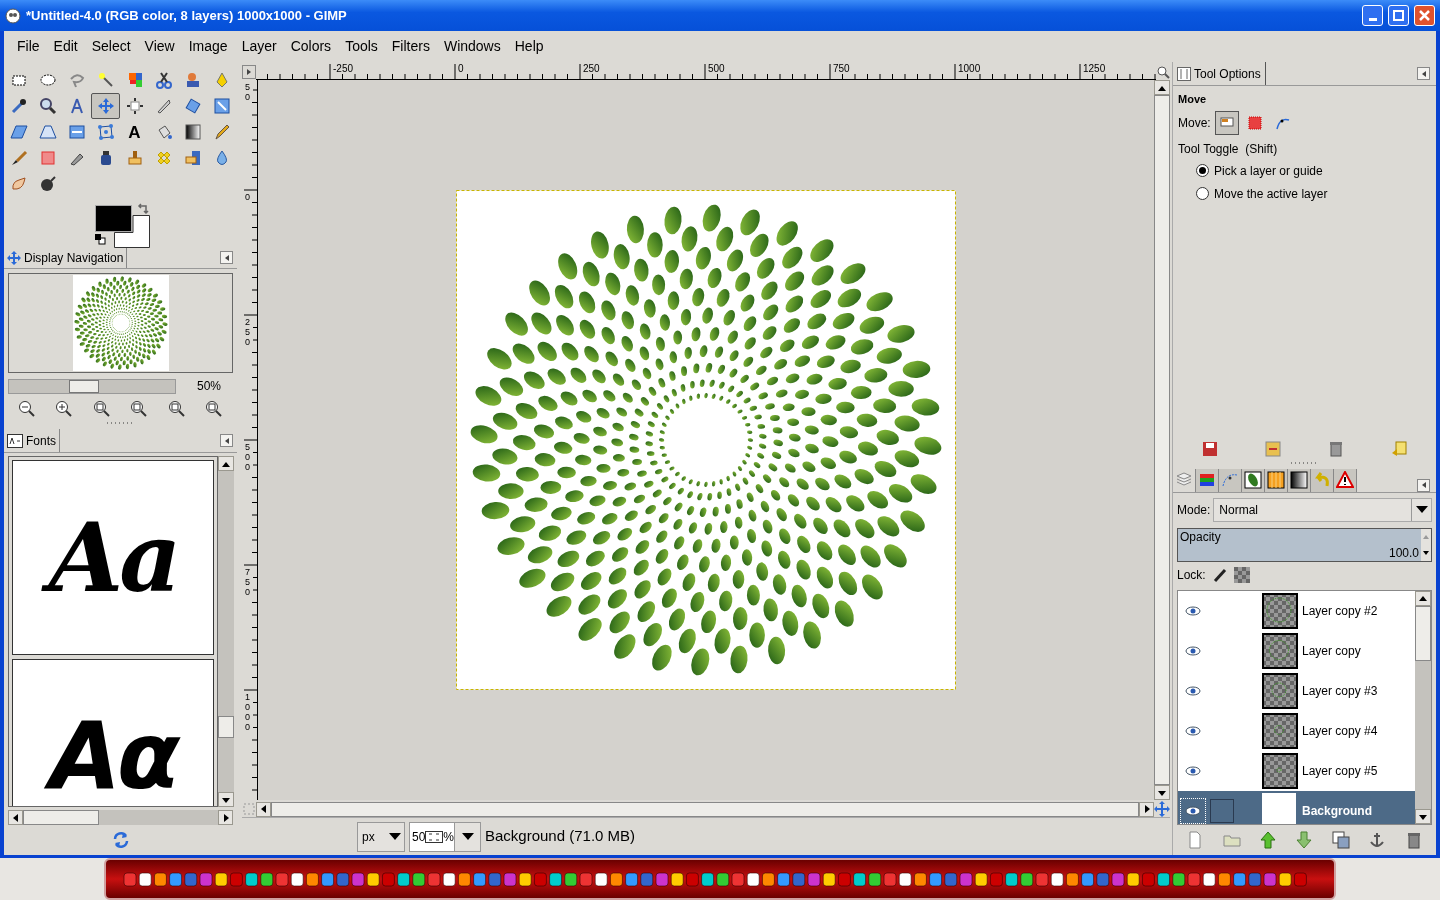 The width and height of the screenshot is (1440, 900). I want to click on menu-item: File, so click(28, 46).